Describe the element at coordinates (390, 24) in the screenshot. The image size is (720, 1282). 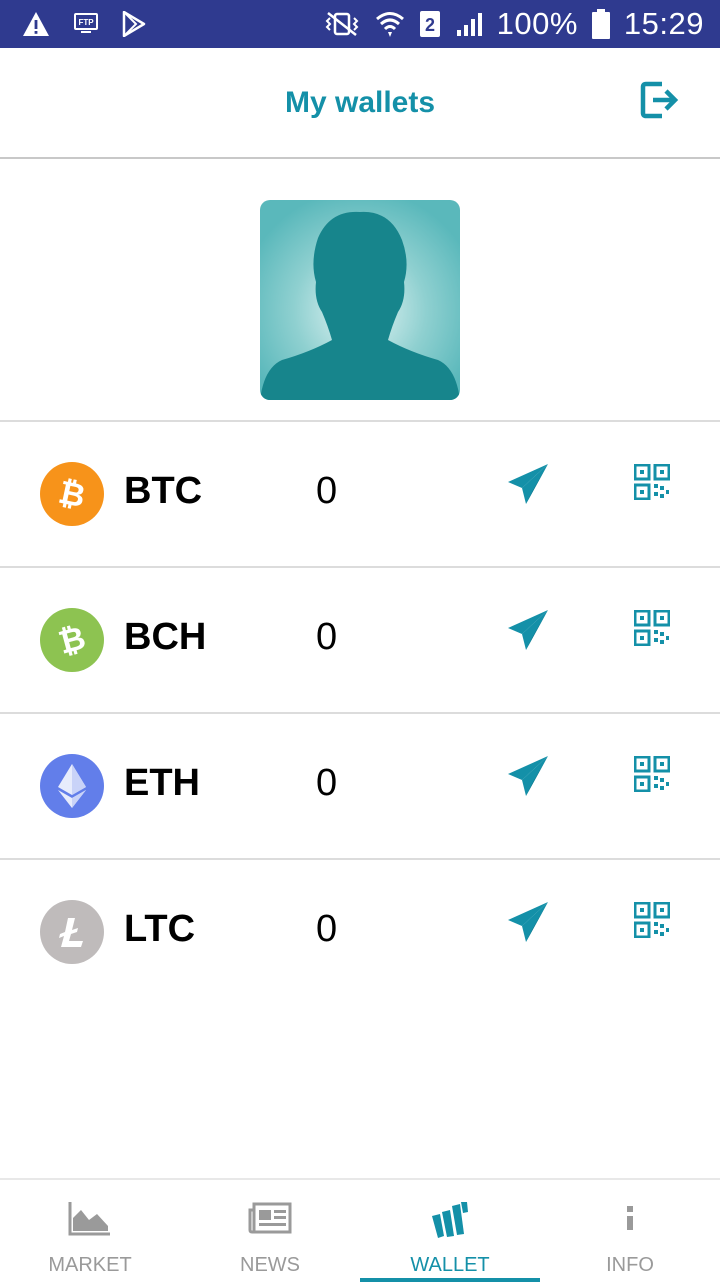
I see `wifi-icon` at that location.